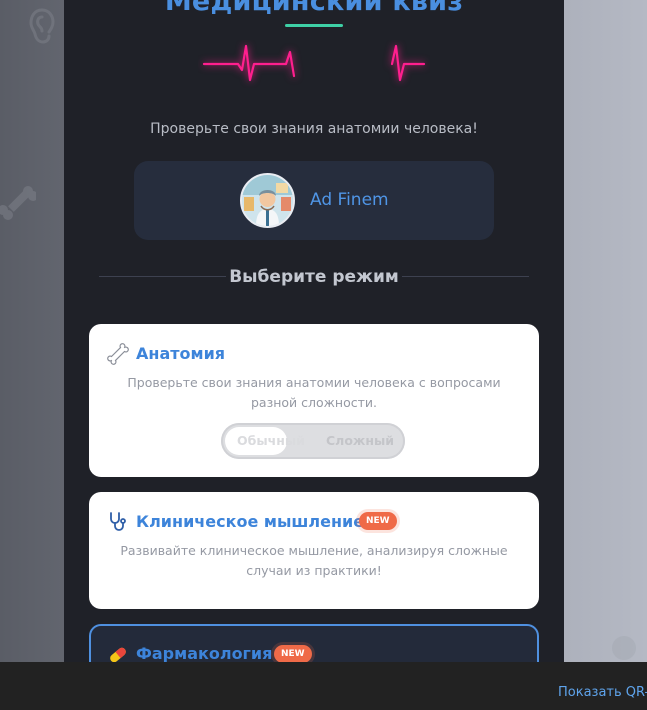 This screenshot has height=710, width=647. I want to click on show-qr-link: Показать QR-к, so click(602, 692).